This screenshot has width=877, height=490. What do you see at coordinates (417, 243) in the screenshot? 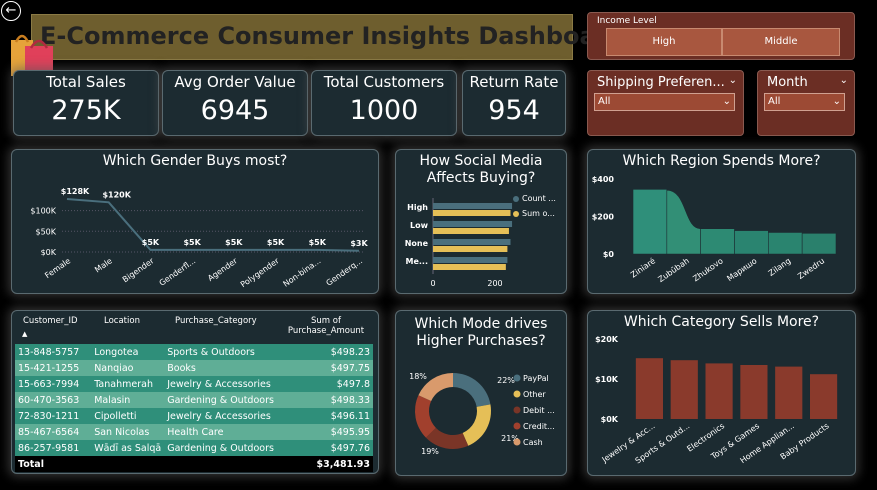
I see `y-tick-label: None` at bounding box center [417, 243].